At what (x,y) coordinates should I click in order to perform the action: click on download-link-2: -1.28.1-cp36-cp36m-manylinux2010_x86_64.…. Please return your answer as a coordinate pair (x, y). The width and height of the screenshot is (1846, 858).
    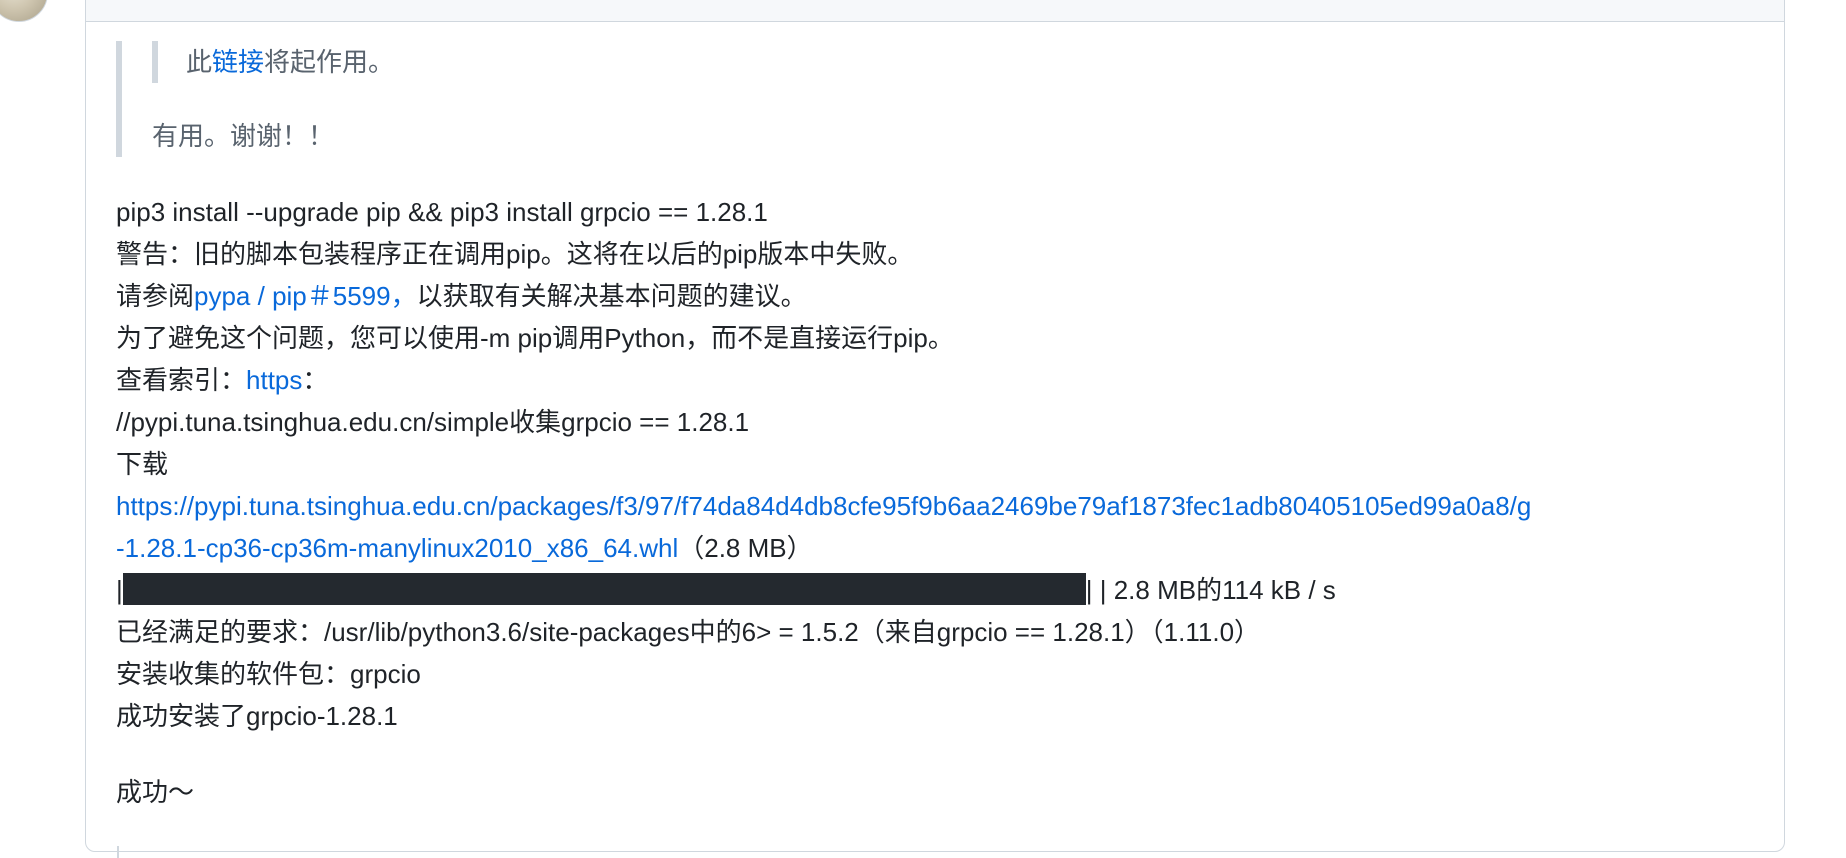
    Looking at the image, I should click on (397, 548).